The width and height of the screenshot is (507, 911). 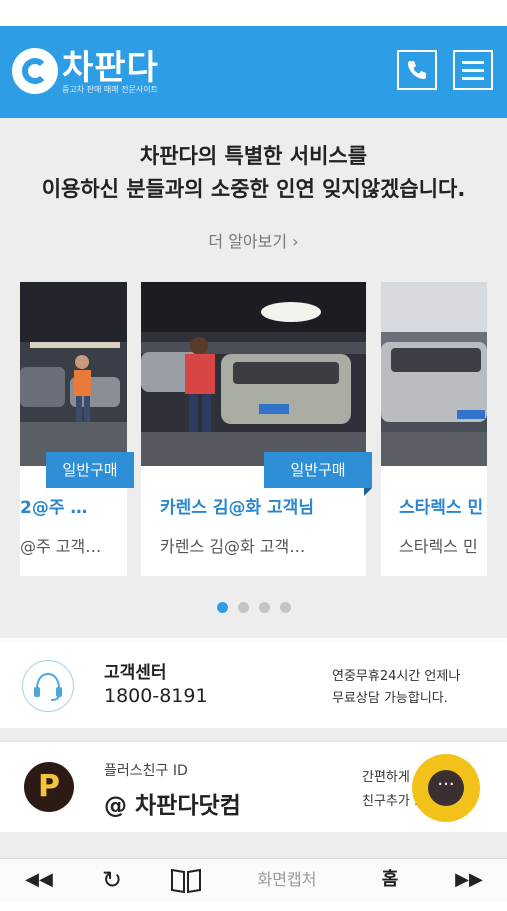 What do you see at coordinates (497, 429) in the screenshot?
I see `right-edge-cover` at bounding box center [497, 429].